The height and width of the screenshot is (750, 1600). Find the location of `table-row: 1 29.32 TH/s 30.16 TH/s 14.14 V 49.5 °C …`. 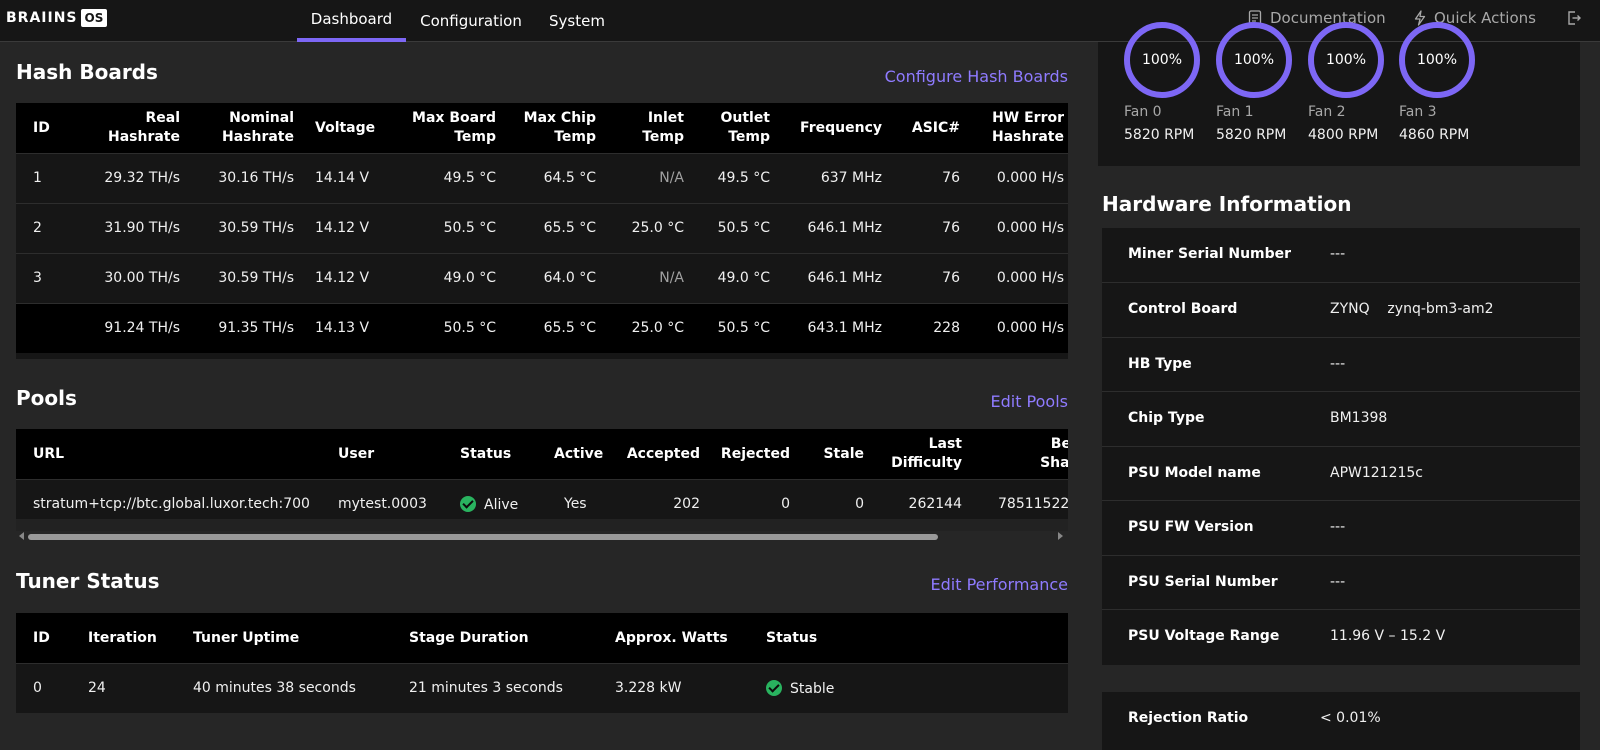

table-row: 1 29.32 TH/s 30.16 TH/s 14.14 V 49.5 °C … is located at coordinates (542, 178).